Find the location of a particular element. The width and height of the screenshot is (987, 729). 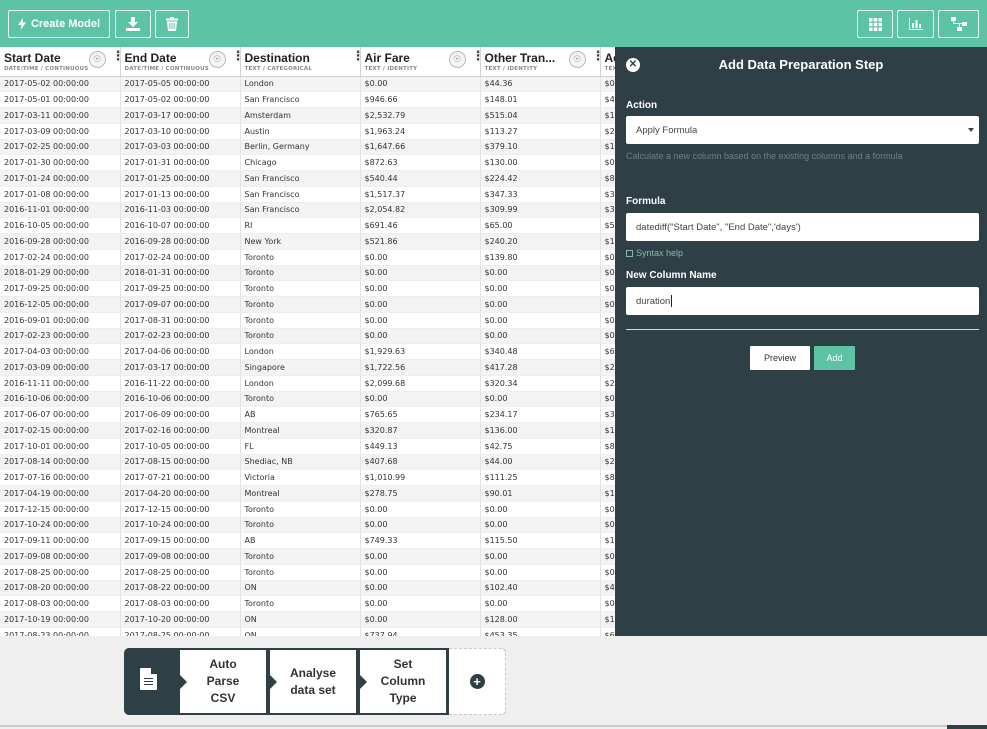

table-cell: 2016-11-11 00:00:00 is located at coordinates (60, 383).